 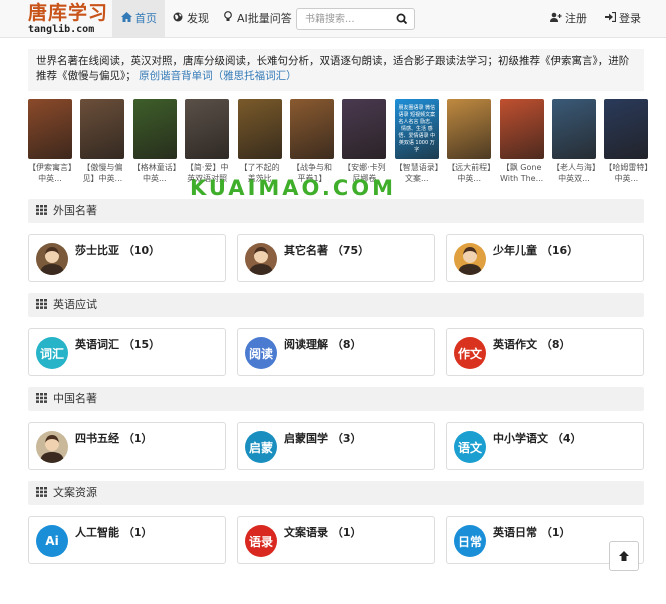 I want to click on shakespeare-portrait-icon, so click(x=52, y=259).